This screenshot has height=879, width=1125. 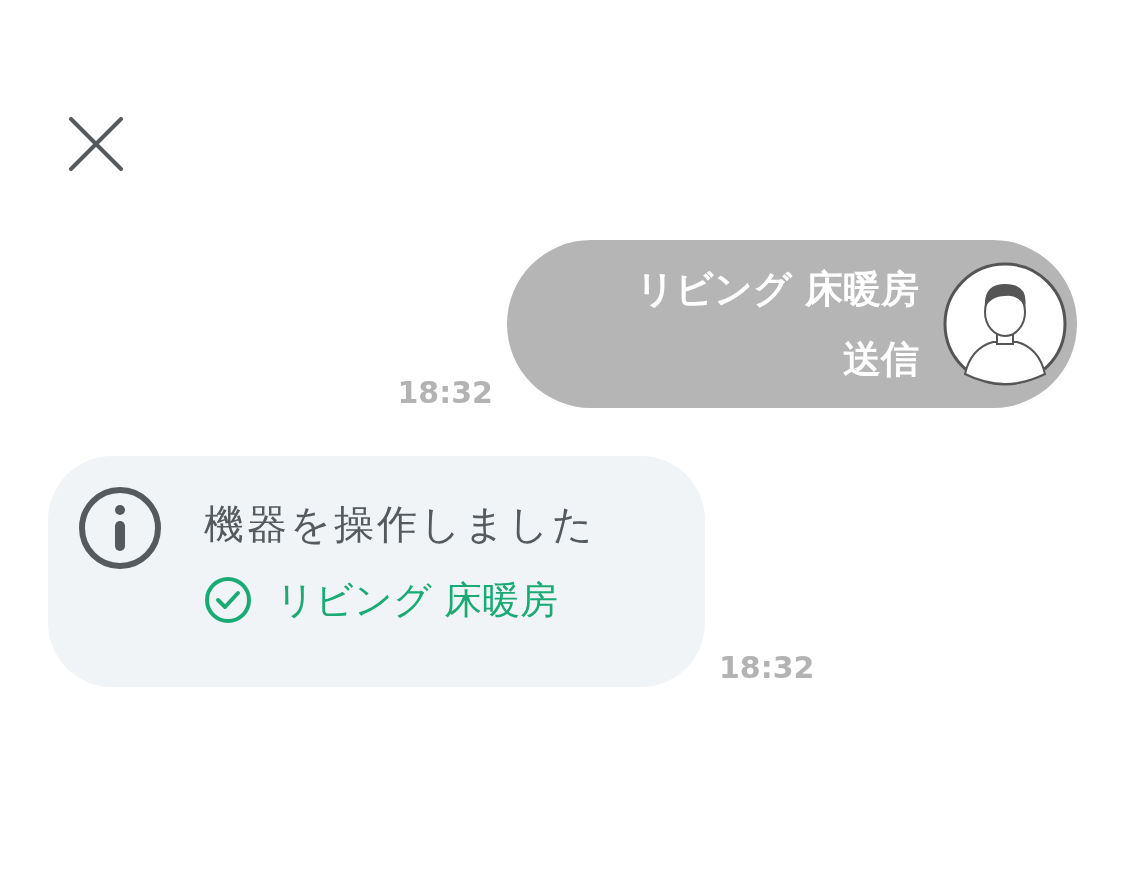 What do you see at coordinates (417, 600) in the screenshot?
I see `device-name: リビング 床暖房` at bounding box center [417, 600].